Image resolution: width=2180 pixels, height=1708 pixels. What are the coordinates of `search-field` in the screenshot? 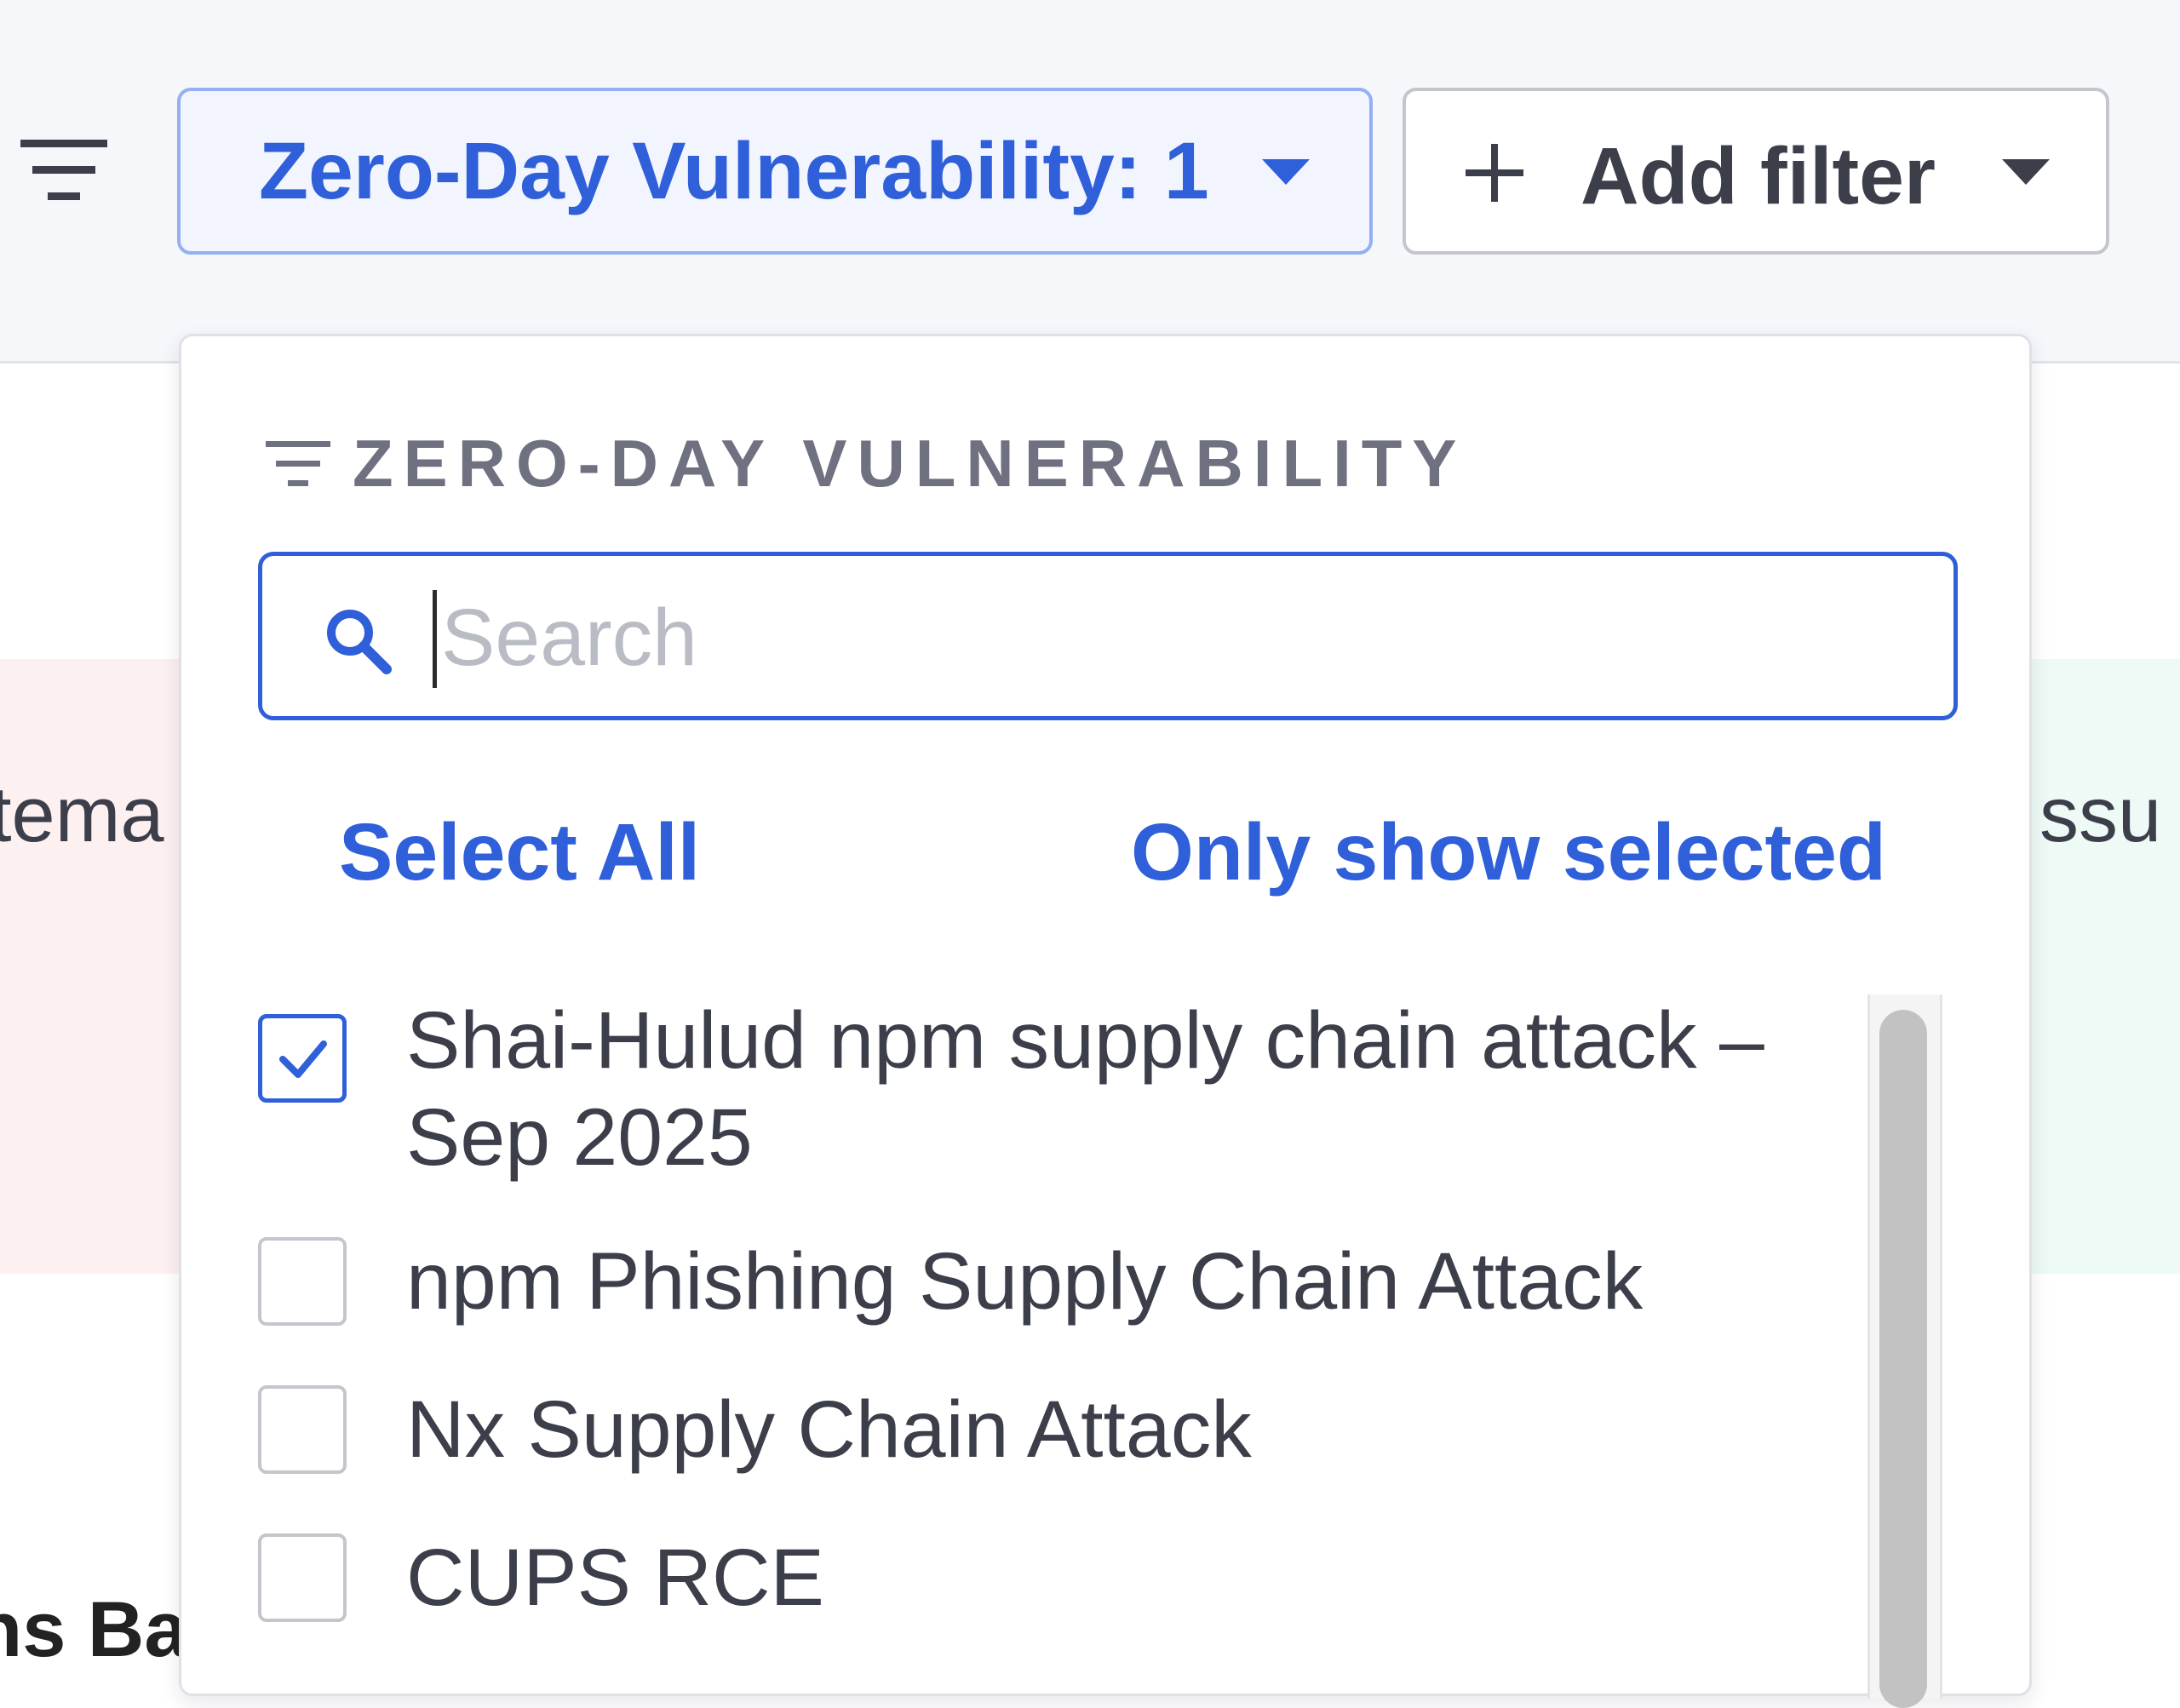 It's located at (1108, 636).